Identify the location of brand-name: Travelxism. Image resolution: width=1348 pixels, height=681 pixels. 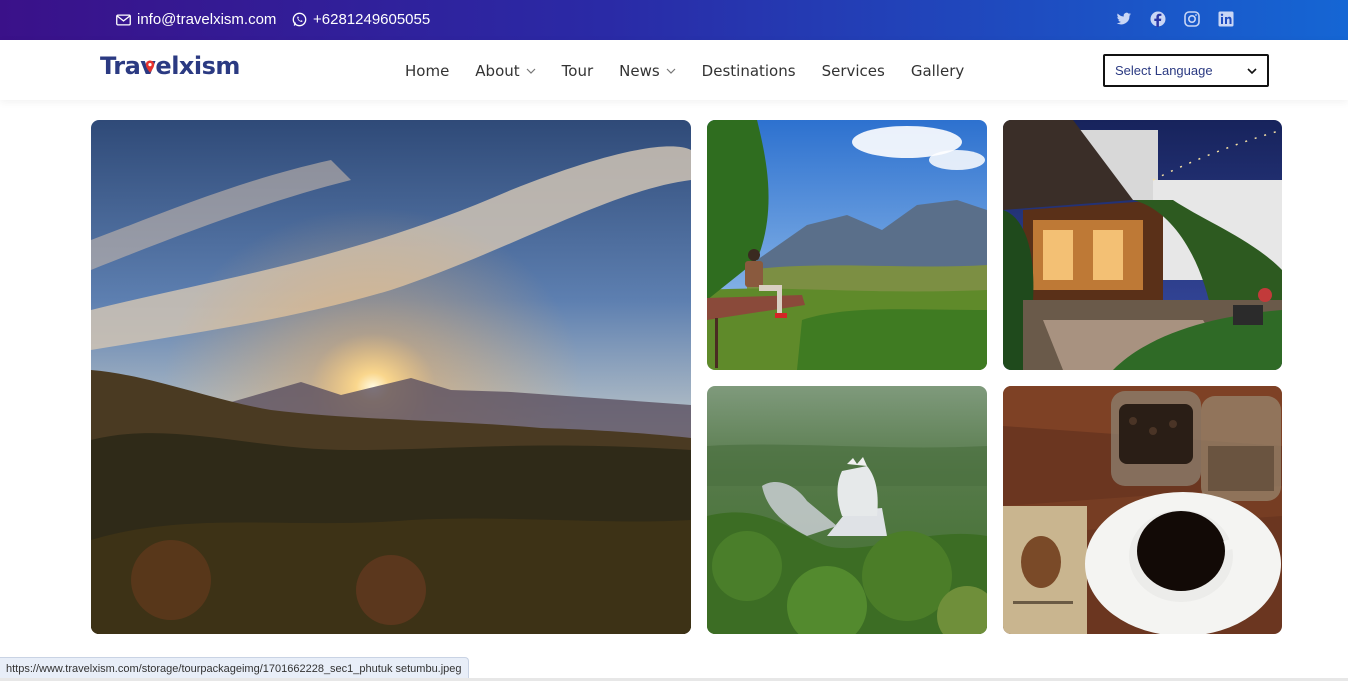
(170, 66).